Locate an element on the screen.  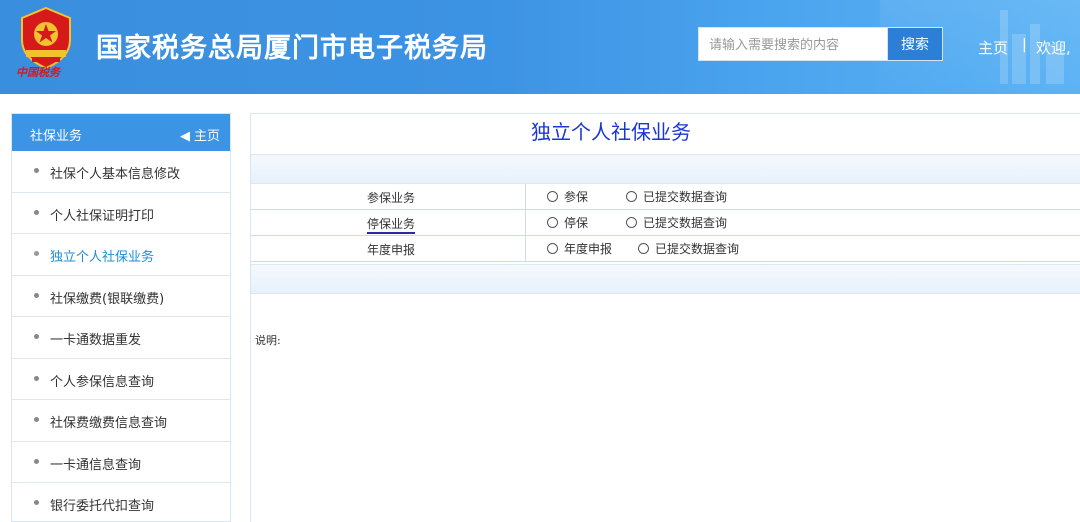
sidebar-item-label: 银行委托代扣查询 is located at coordinates (102, 506).